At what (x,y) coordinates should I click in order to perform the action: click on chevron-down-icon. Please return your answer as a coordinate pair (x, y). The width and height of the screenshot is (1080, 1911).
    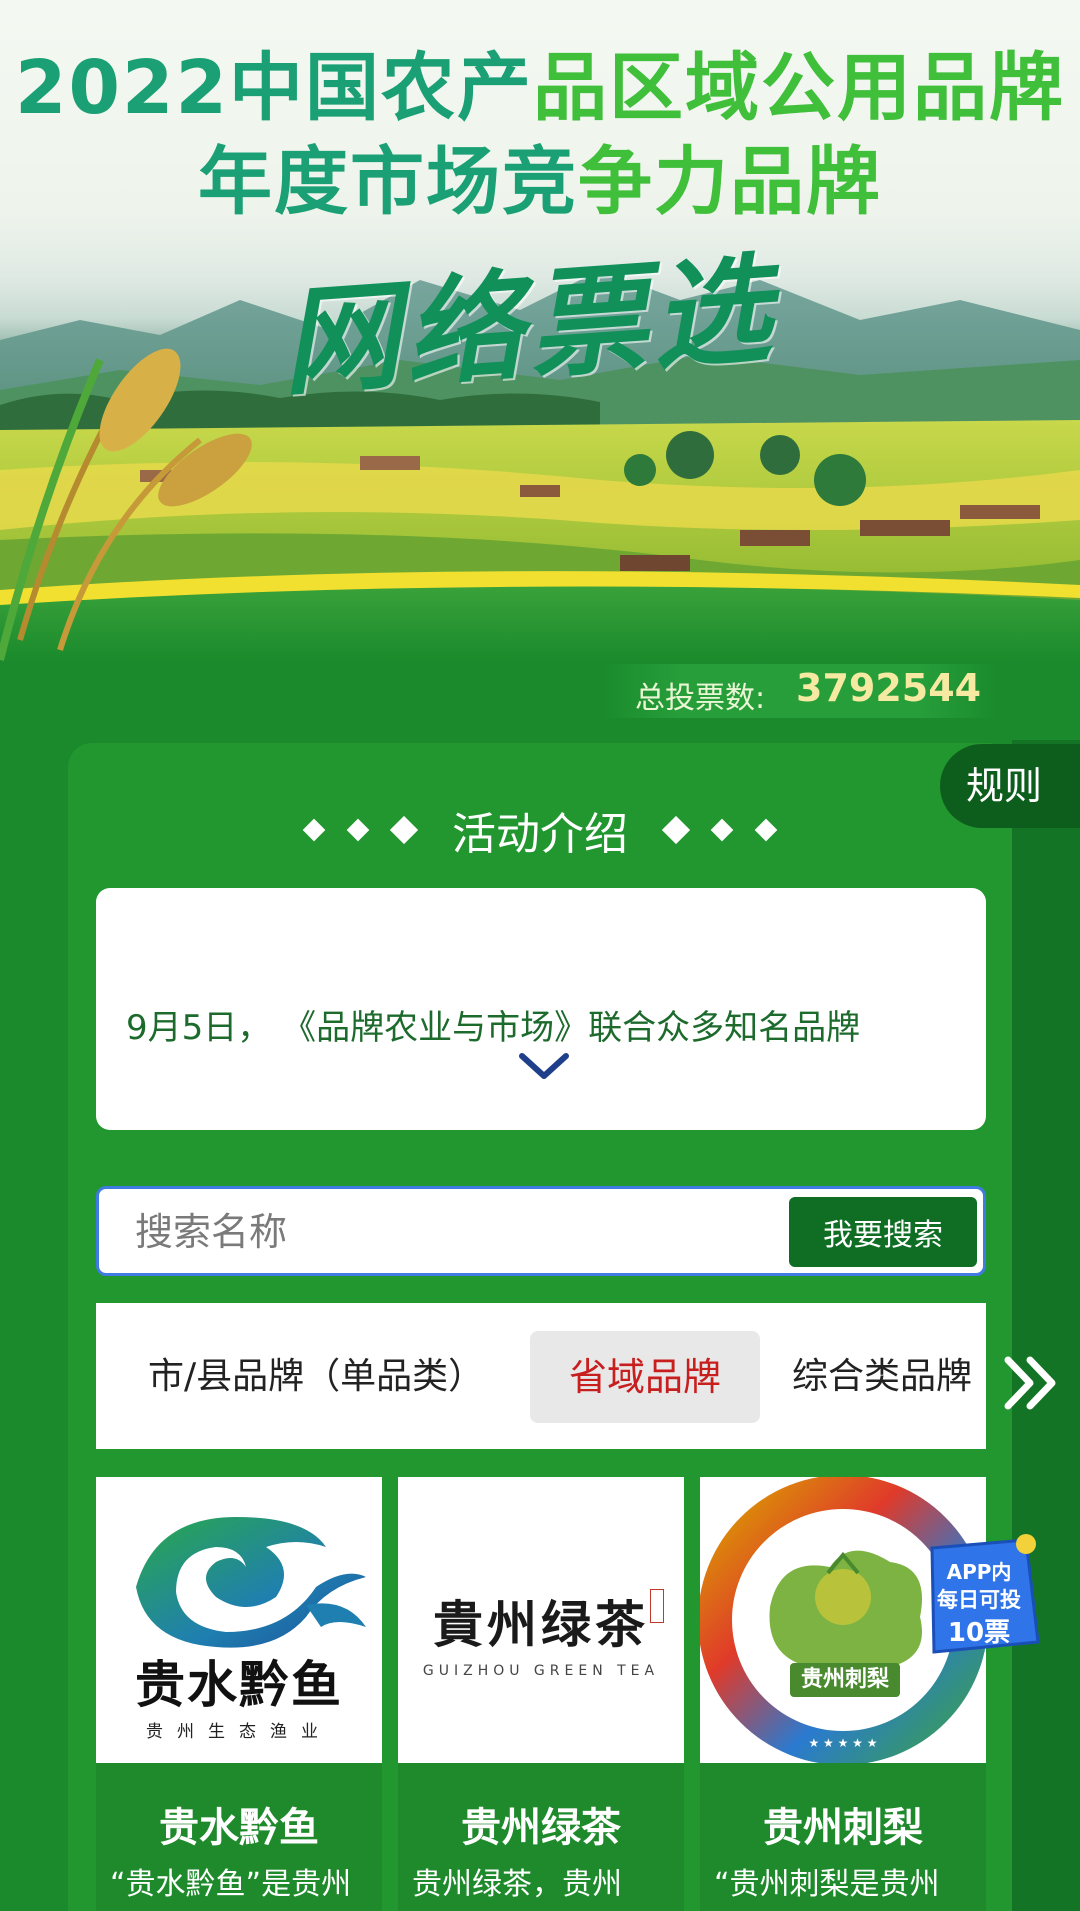
    Looking at the image, I should click on (544, 1066).